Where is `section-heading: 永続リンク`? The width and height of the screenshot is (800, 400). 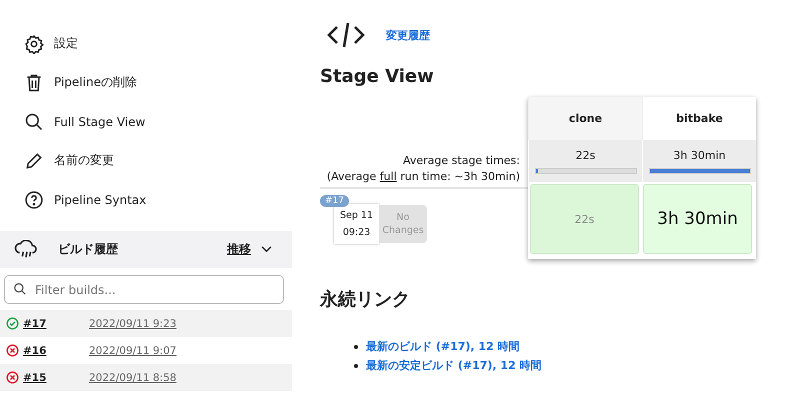 section-heading: 永続リンク is located at coordinates (365, 299).